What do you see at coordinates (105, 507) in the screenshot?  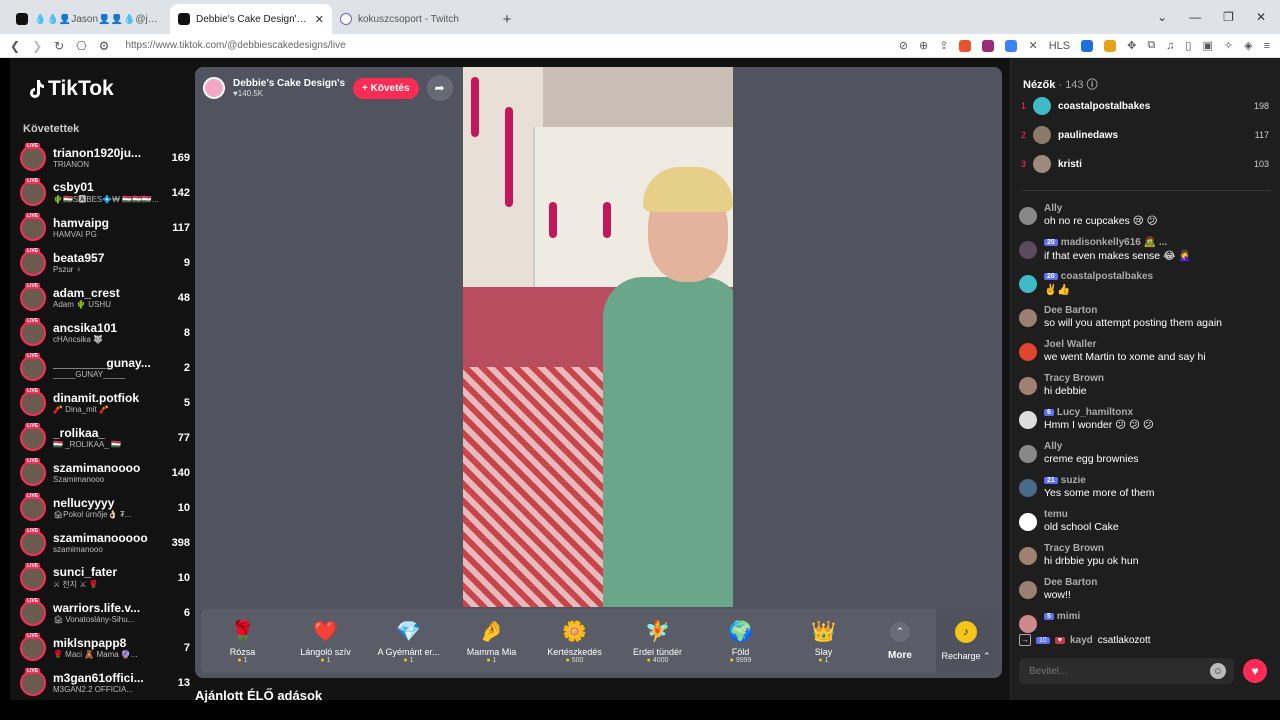 I see `sidebar-account: nellucyyyy🏚Pokol úrnője👌🏻 ₮... 10` at bounding box center [105, 507].